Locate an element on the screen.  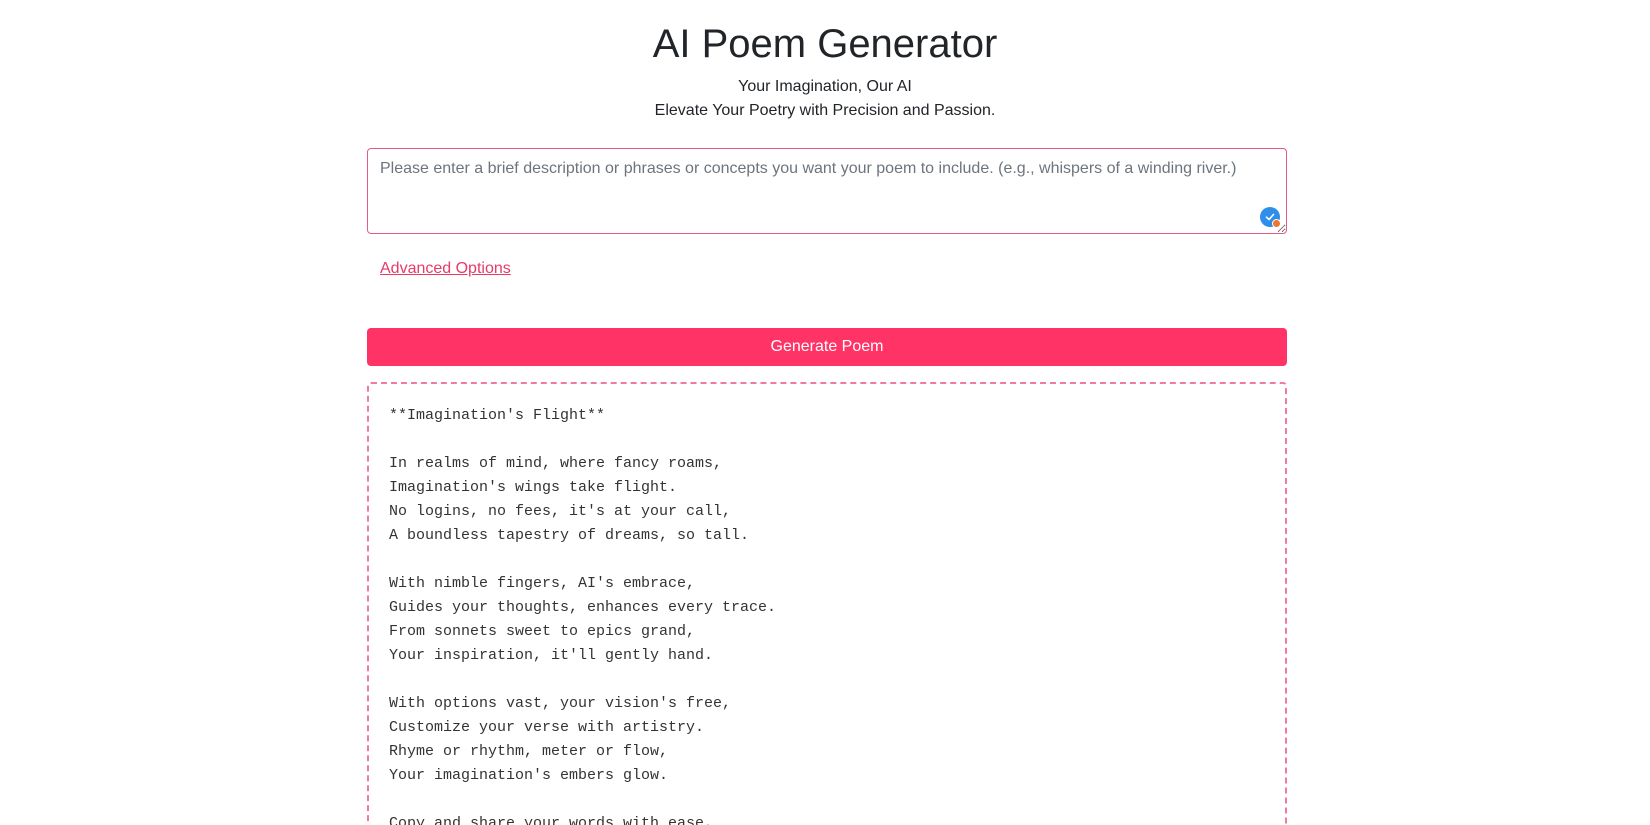
grammar-check-icon is located at coordinates (1270, 217).